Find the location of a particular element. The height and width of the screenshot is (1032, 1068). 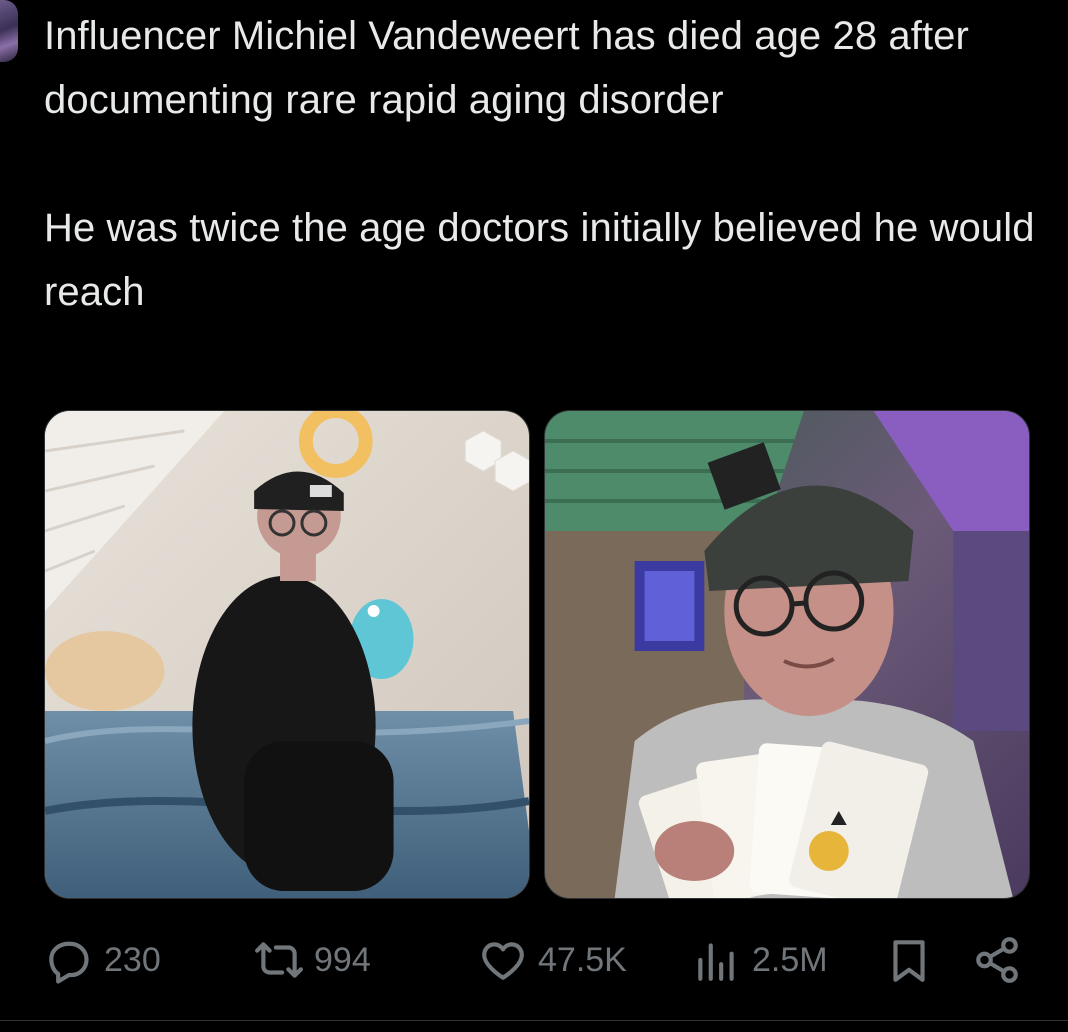

reply-button: 230 is located at coordinates (102, 960).